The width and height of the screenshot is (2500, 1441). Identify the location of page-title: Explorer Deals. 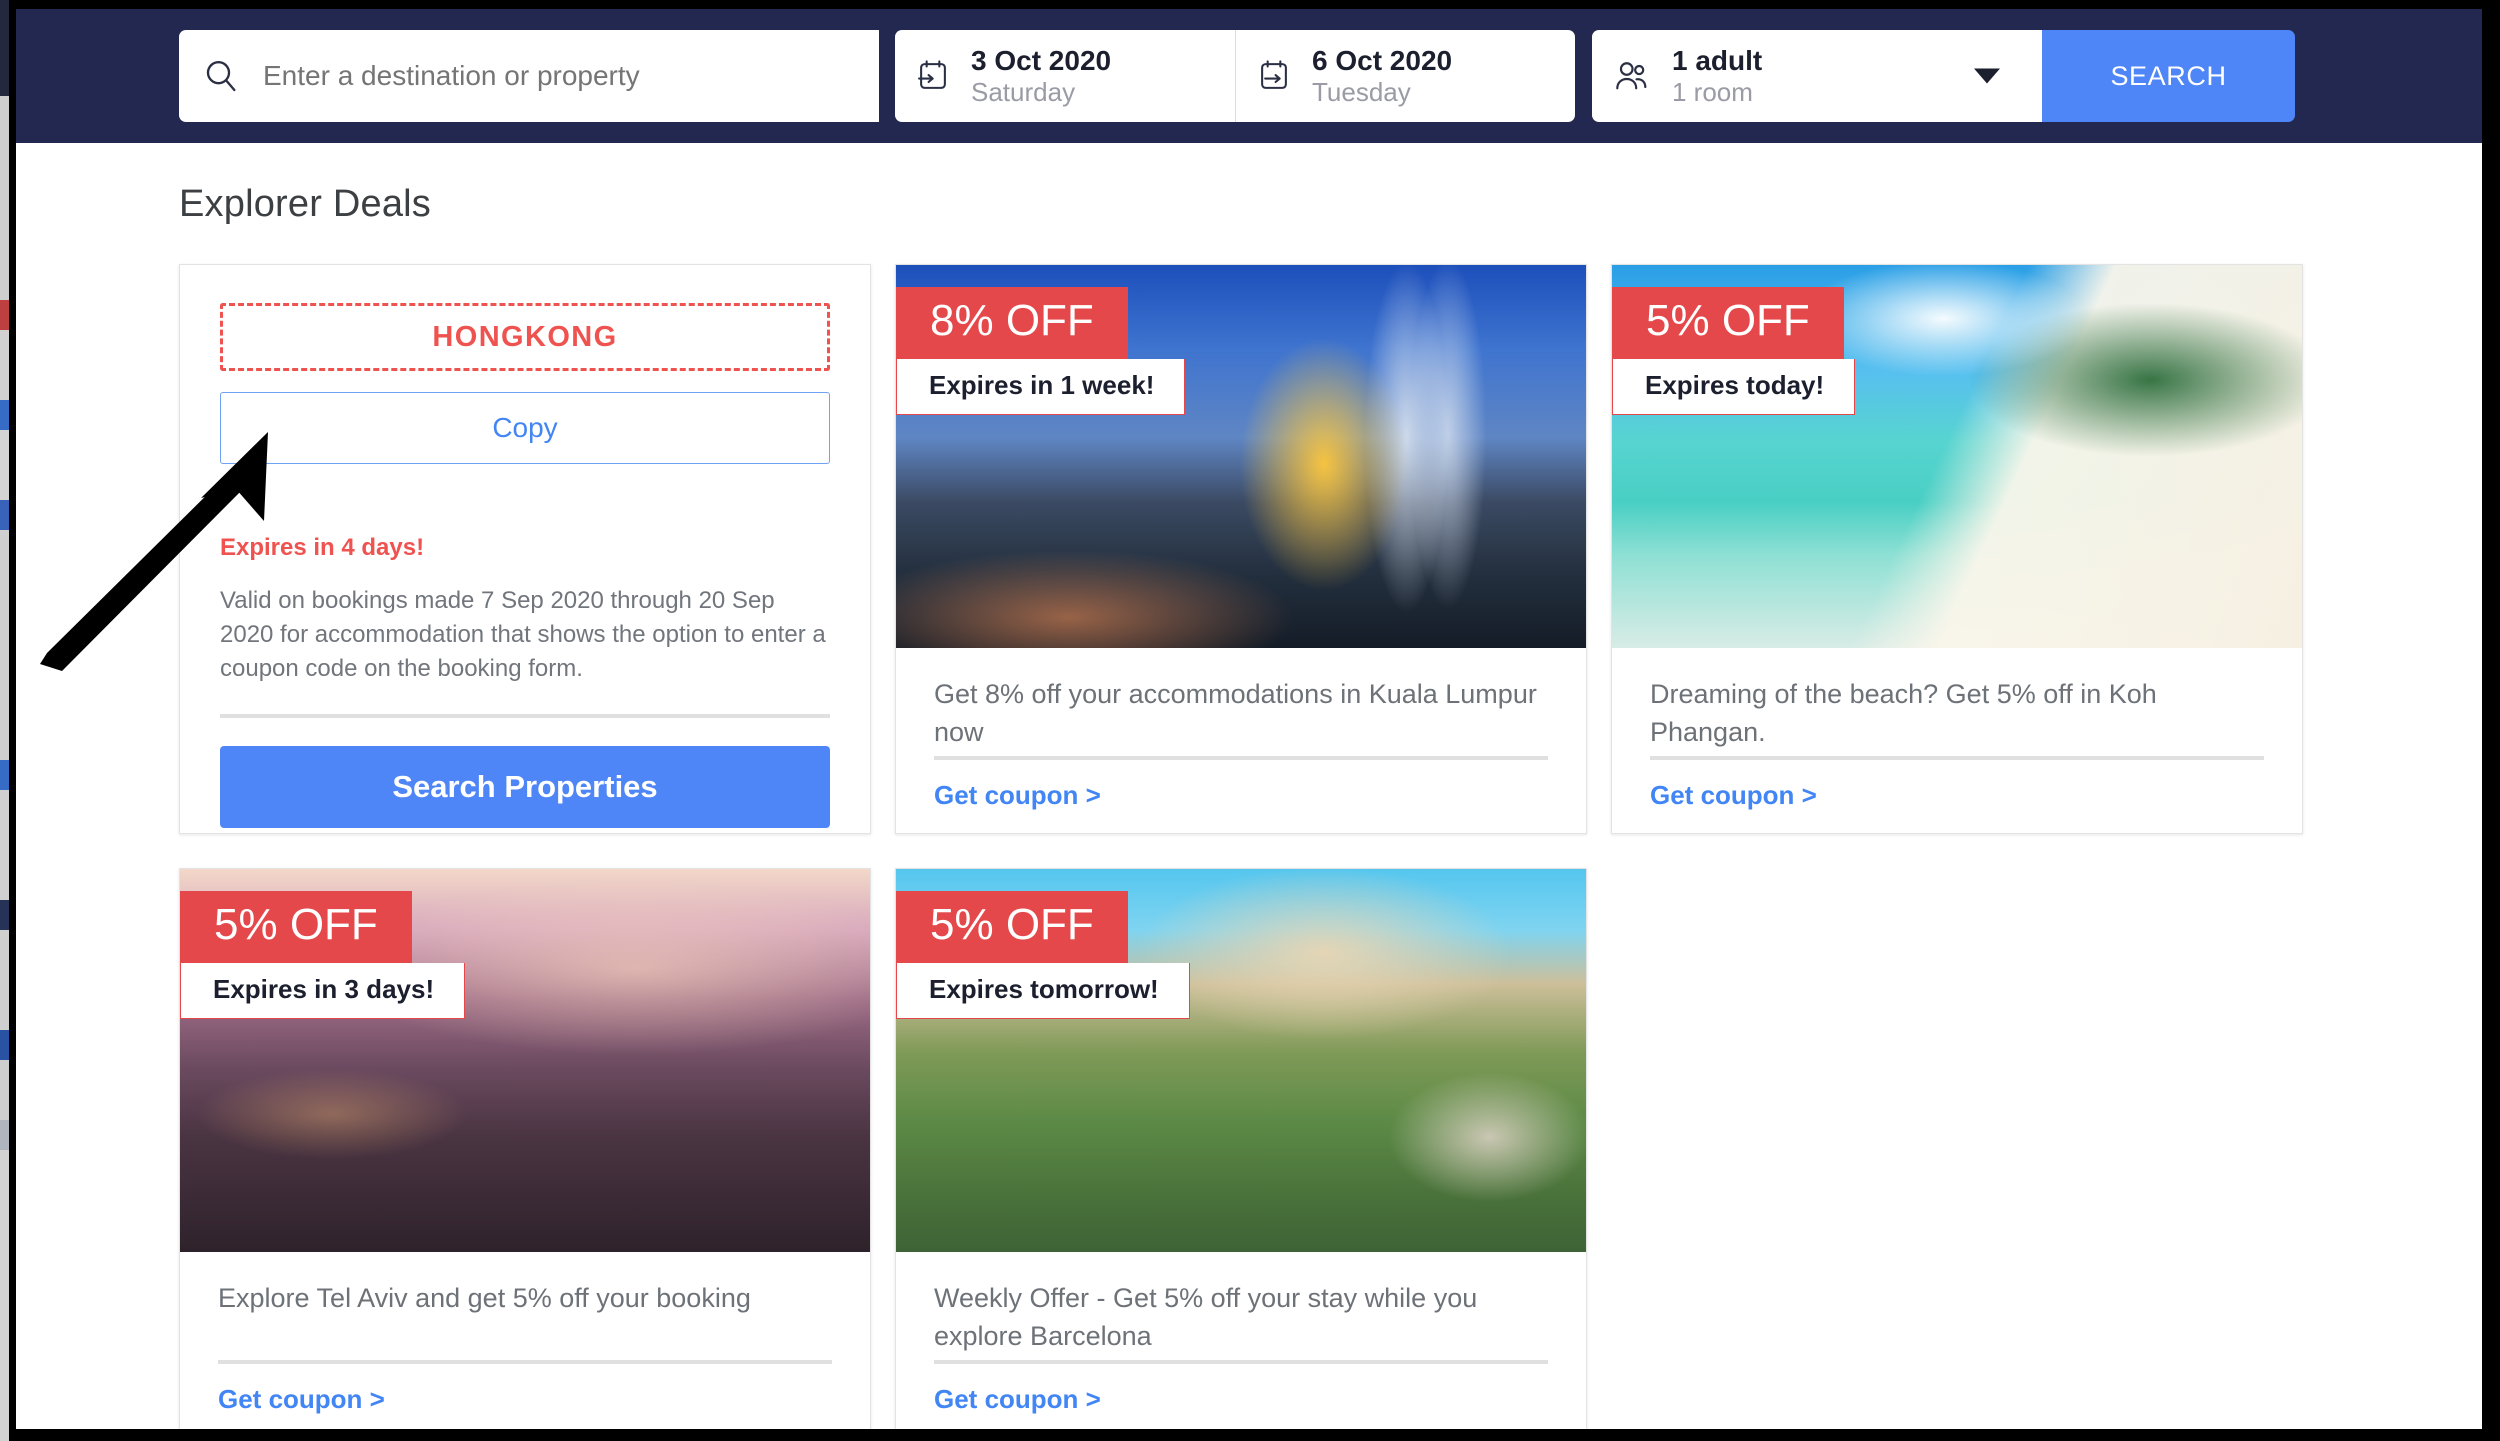
(305, 204).